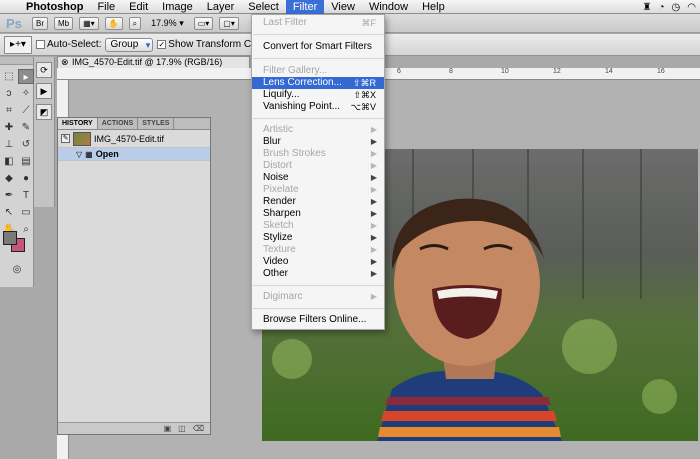  I want to click on stylize-label: Stylize, so click(278, 237).